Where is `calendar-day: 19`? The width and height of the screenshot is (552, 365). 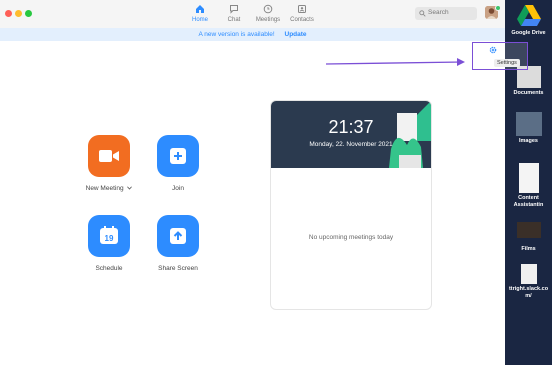 calendar-day: 19 is located at coordinates (109, 238).